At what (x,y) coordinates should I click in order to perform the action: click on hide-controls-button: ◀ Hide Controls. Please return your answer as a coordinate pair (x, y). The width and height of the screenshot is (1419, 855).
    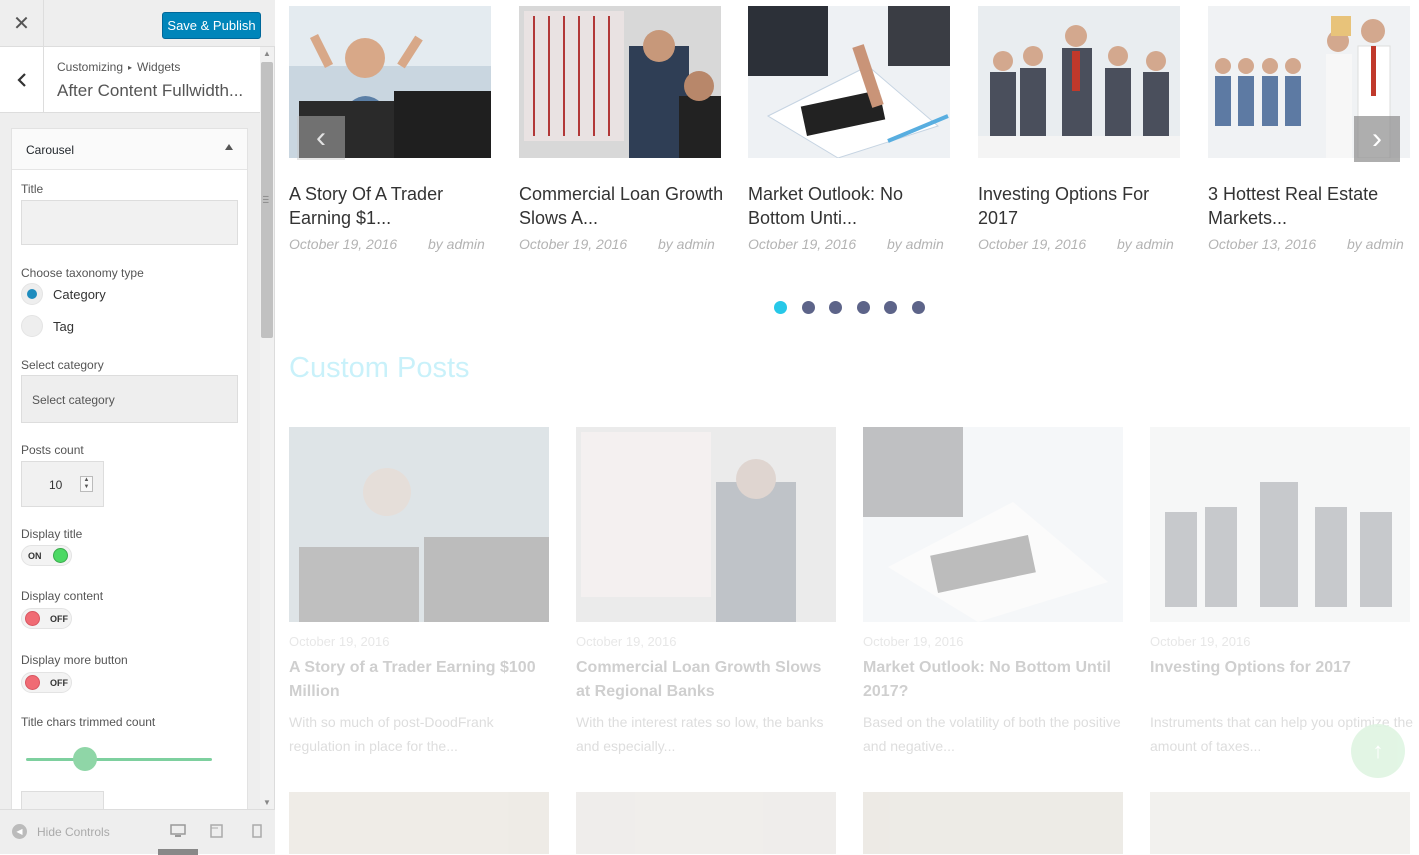
    Looking at the image, I should click on (61, 831).